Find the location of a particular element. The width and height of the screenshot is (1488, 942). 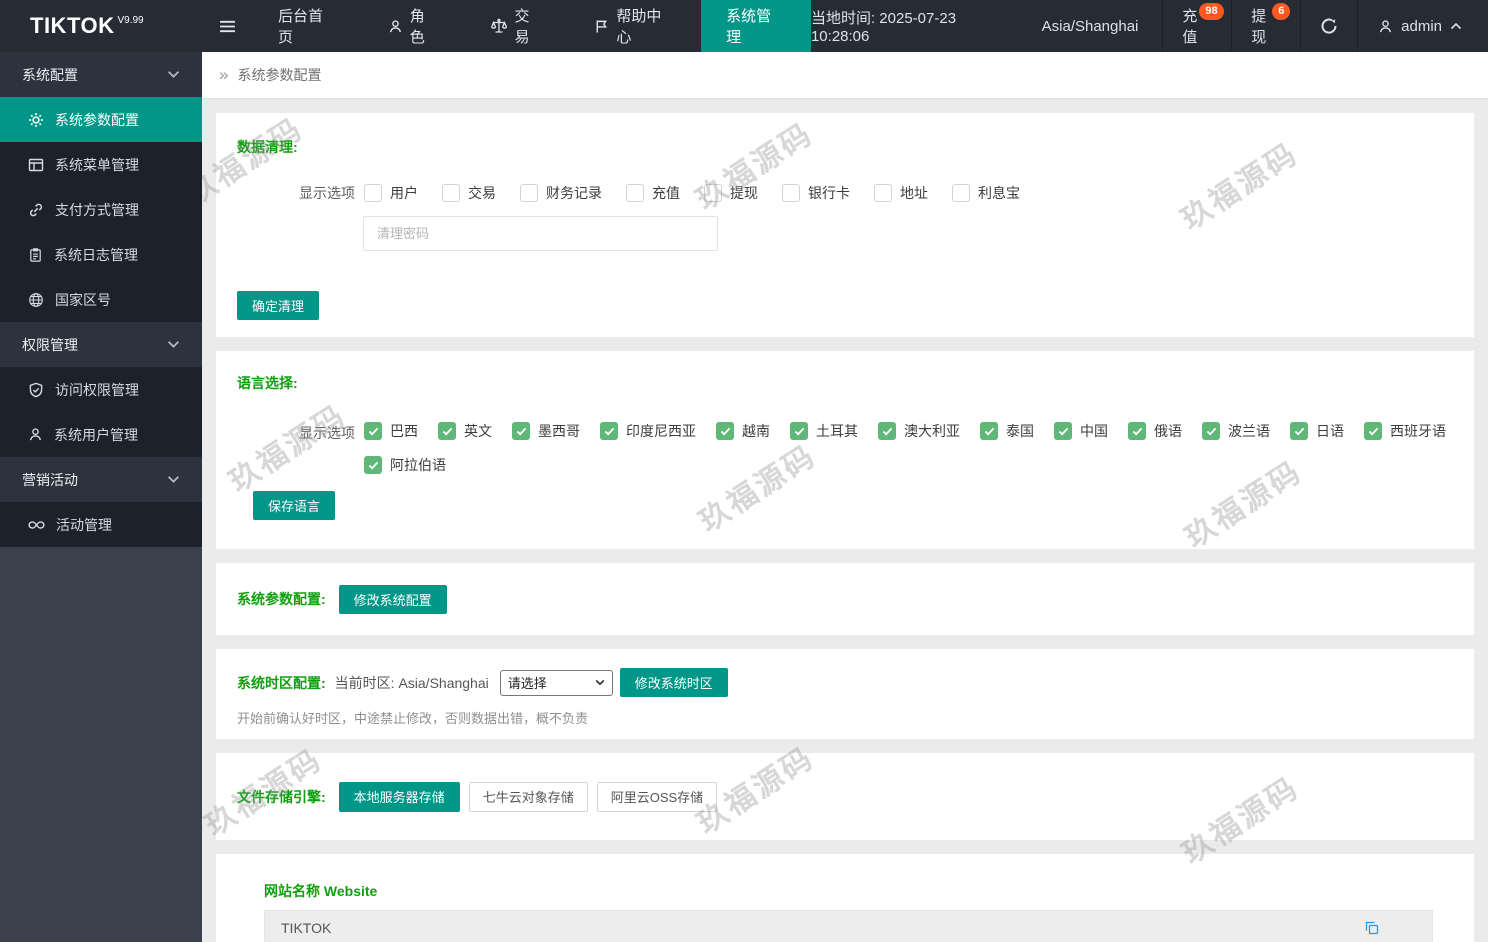

checkbox-label: 巴西 is located at coordinates (404, 431).